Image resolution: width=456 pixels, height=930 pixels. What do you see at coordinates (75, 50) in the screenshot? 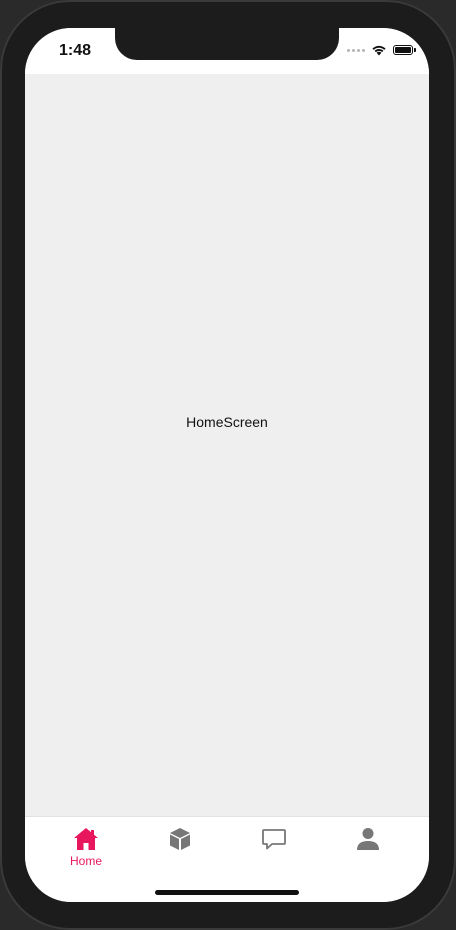
I see `status-time: 1:48` at bounding box center [75, 50].